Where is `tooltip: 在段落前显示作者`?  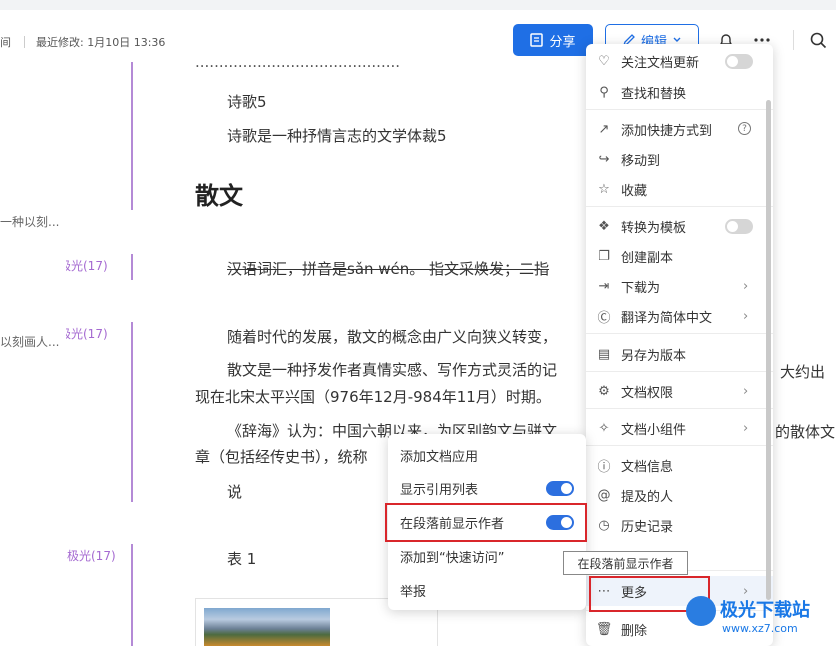
tooltip: 在段落前显示作者 is located at coordinates (625, 563).